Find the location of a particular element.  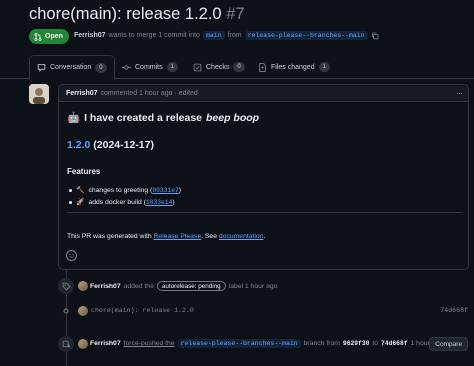

event-action: added the is located at coordinates (138, 286).